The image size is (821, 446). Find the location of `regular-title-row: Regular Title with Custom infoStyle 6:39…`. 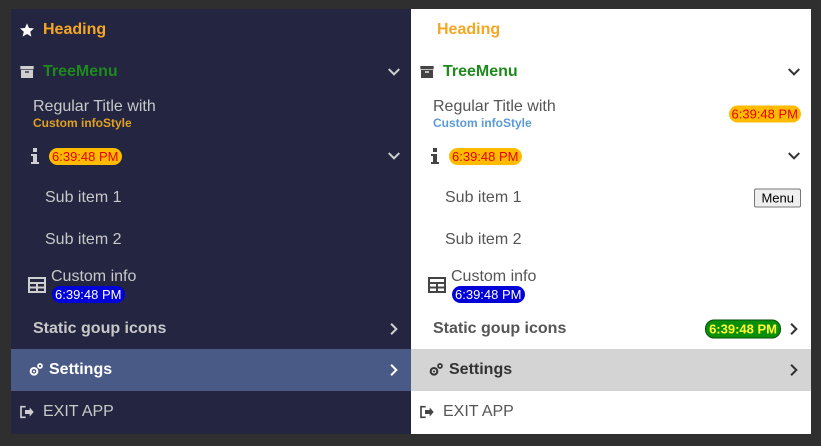

regular-title-row: Regular Title with Custom infoStyle 6:39… is located at coordinates (611, 114).